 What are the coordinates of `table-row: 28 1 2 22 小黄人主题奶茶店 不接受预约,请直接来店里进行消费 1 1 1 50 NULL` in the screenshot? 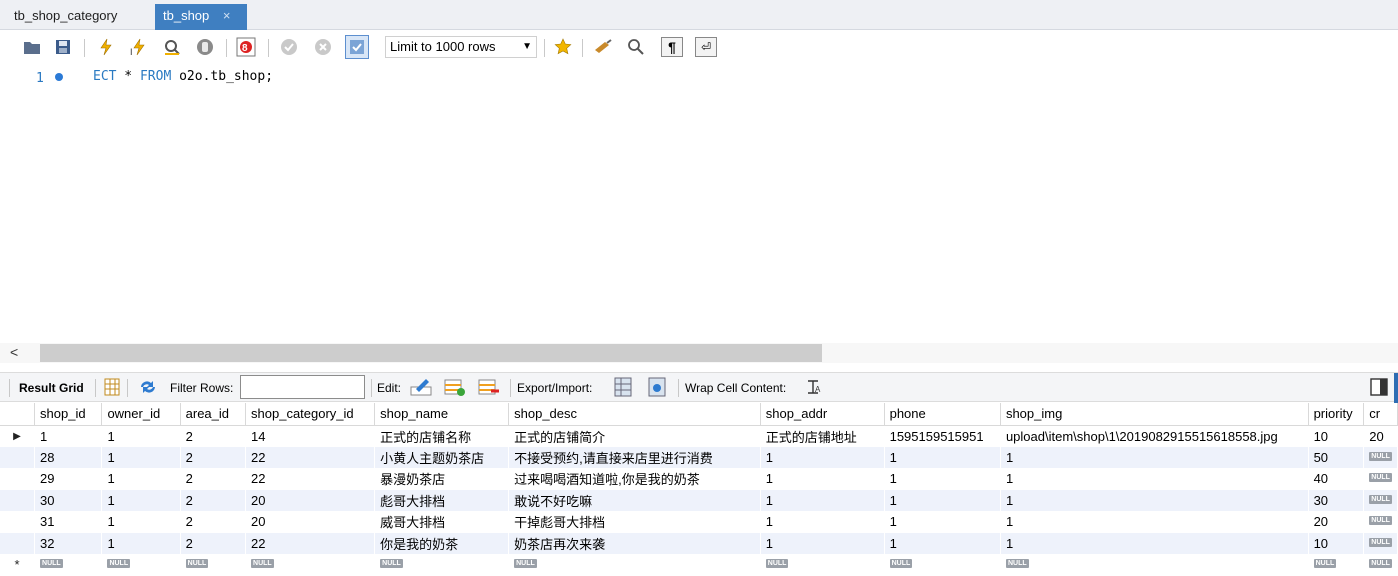 It's located at (699, 457).